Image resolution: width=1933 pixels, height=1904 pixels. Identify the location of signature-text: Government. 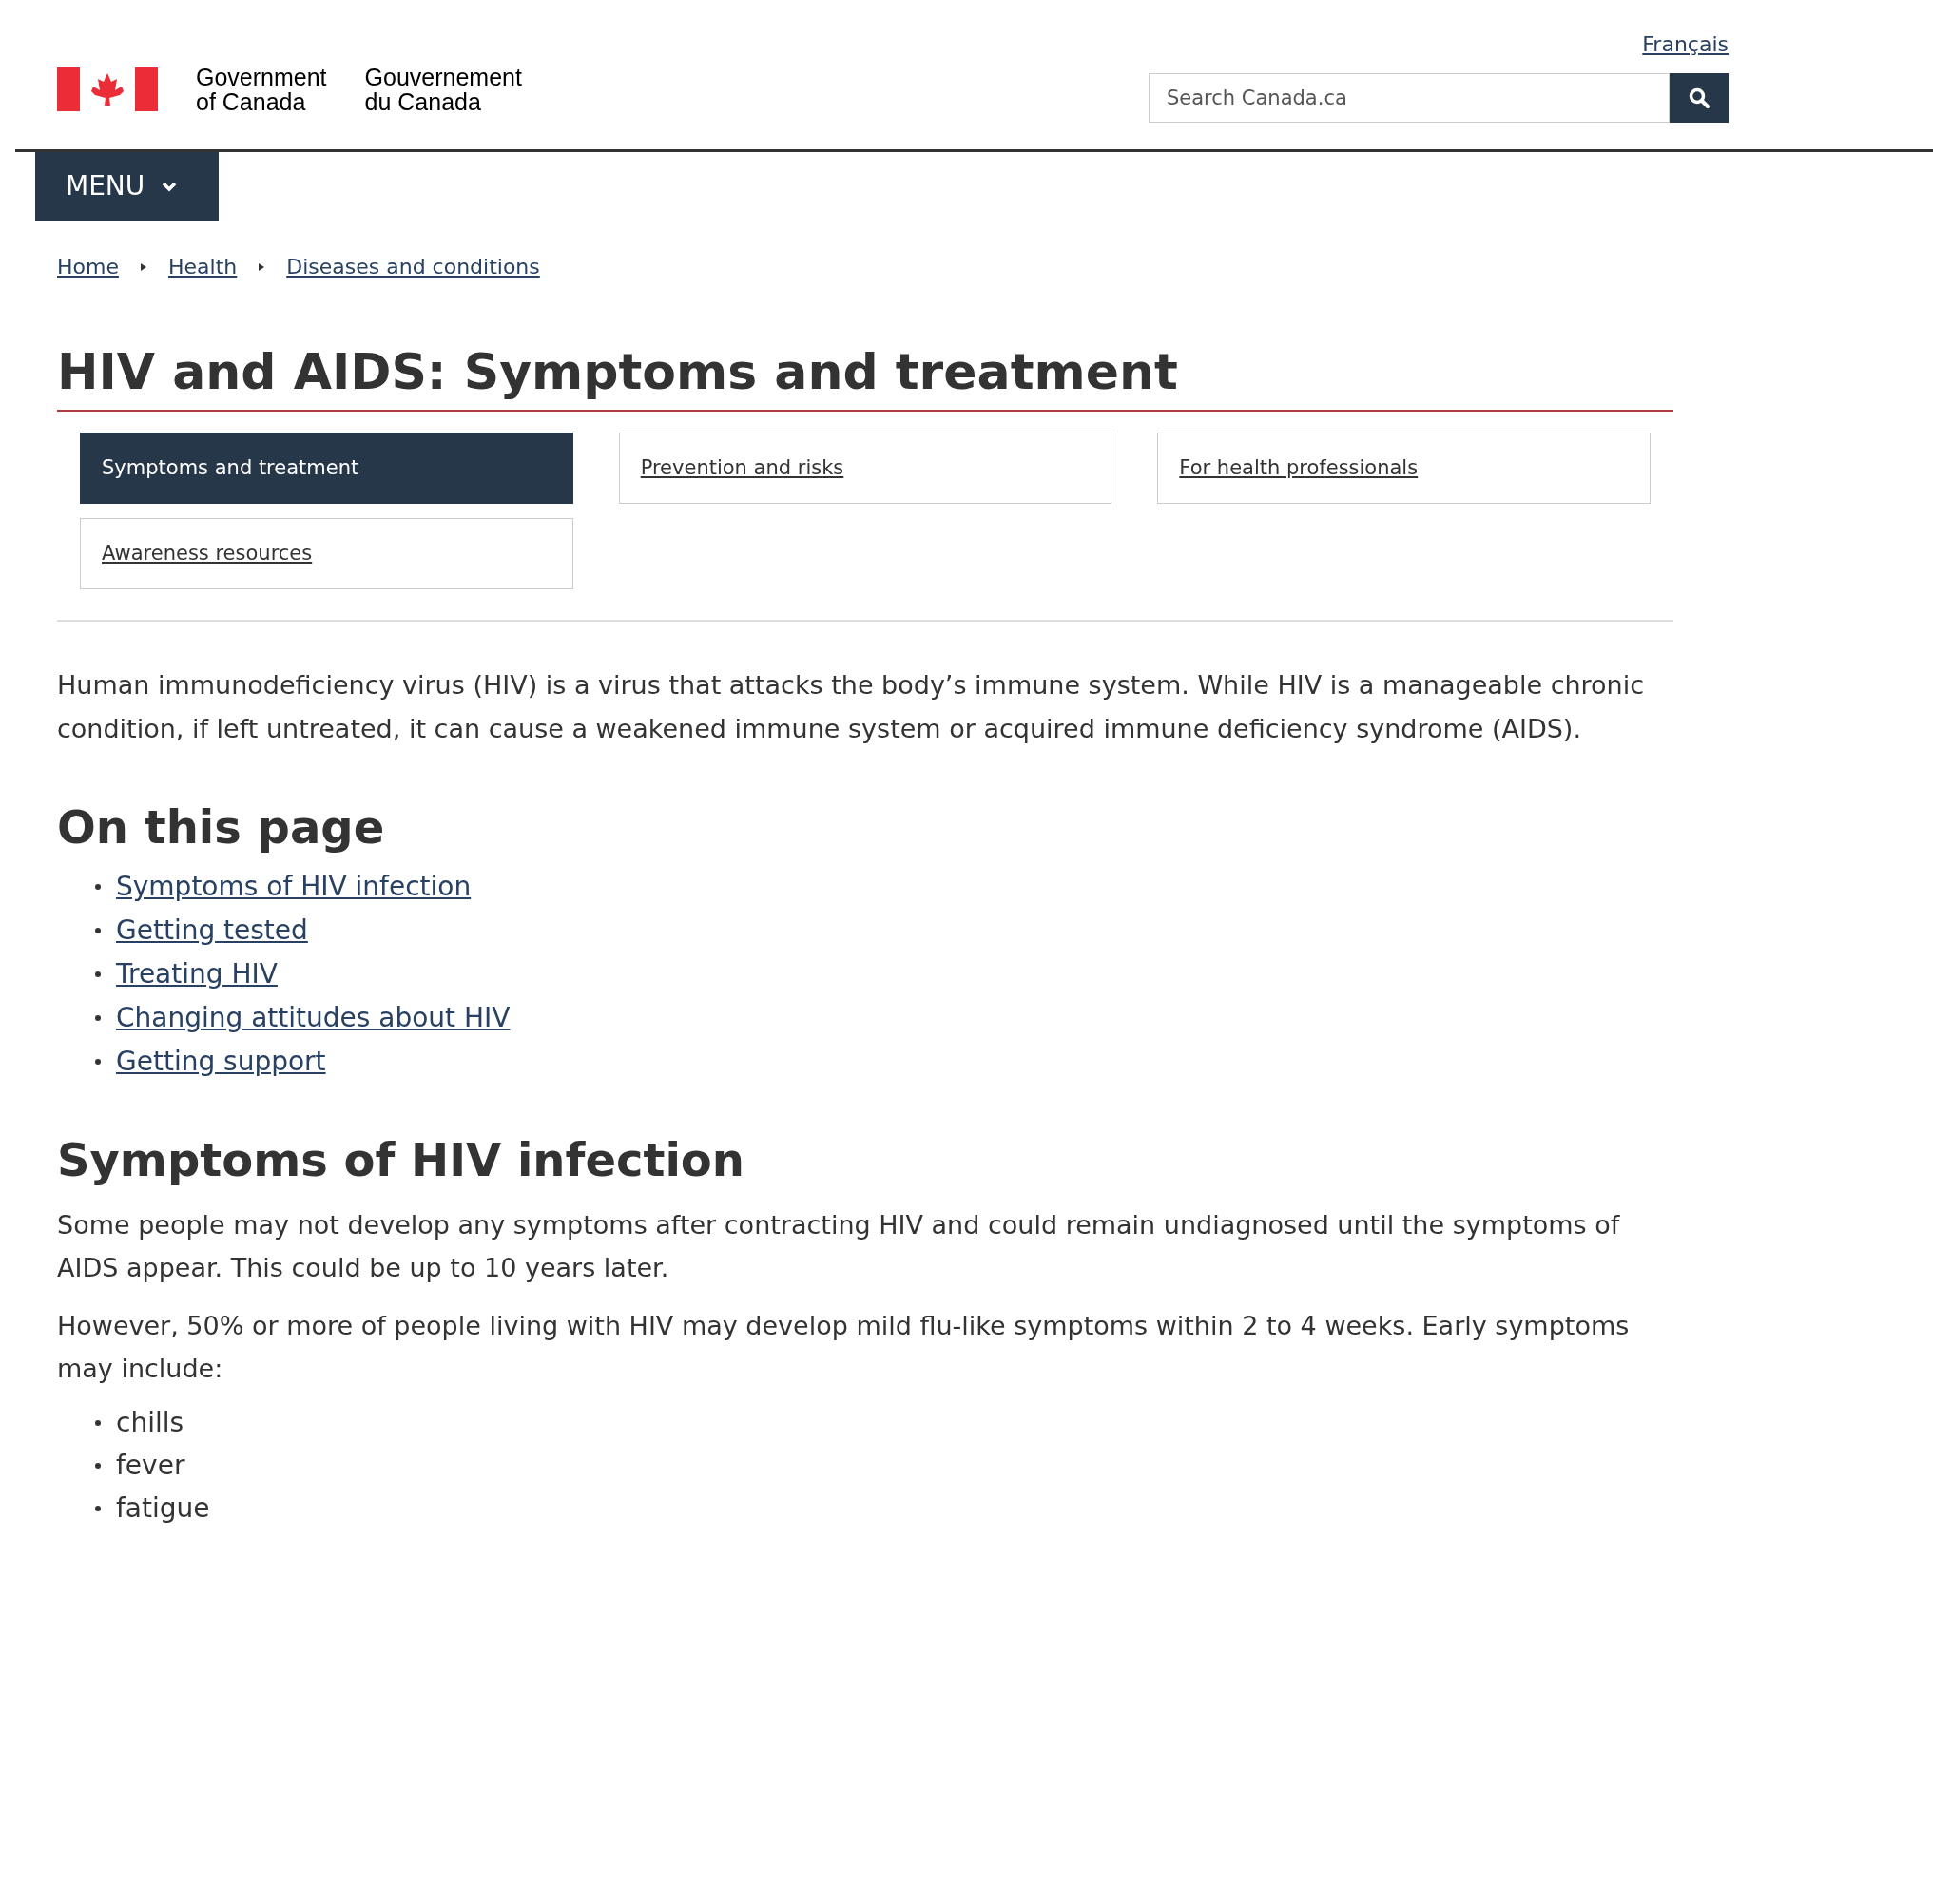
(261, 77).